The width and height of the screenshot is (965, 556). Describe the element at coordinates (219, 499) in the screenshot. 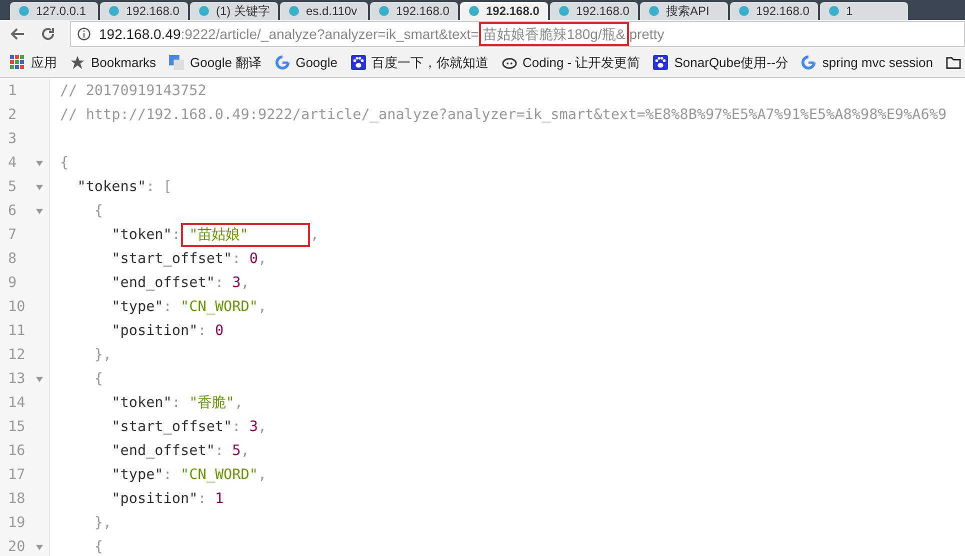

I see `code-text: 1` at that location.